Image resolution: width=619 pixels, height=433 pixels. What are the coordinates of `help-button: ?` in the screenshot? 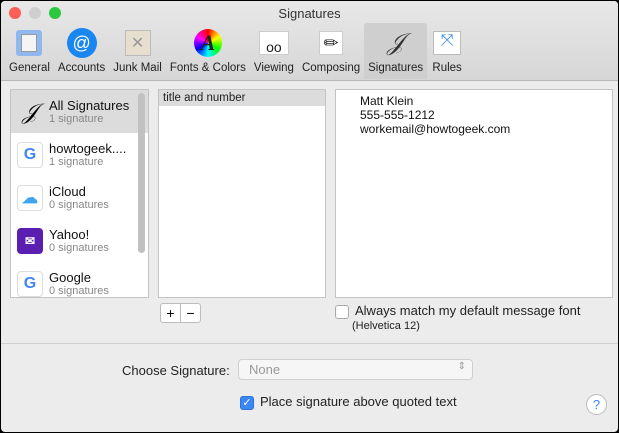 It's located at (596, 404).